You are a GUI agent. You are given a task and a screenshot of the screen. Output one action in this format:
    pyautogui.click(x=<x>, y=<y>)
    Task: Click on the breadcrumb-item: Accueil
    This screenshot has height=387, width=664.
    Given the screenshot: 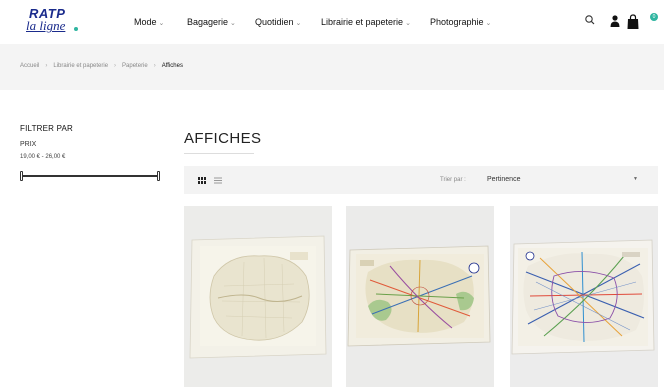 What is the action you would take?
    pyautogui.click(x=29, y=66)
    